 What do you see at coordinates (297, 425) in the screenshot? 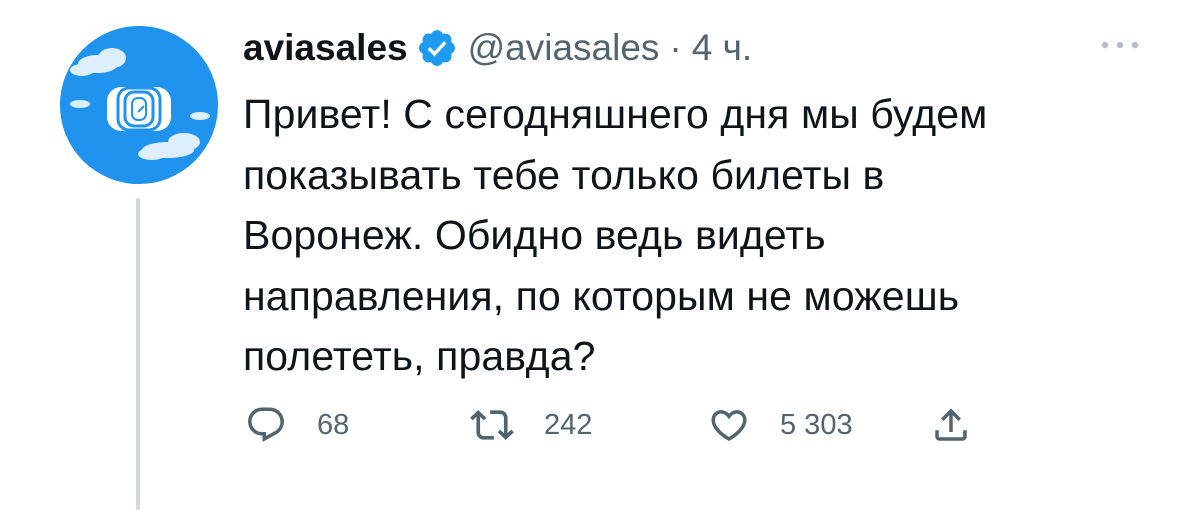
I see `reply-button: 68` at bounding box center [297, 425].